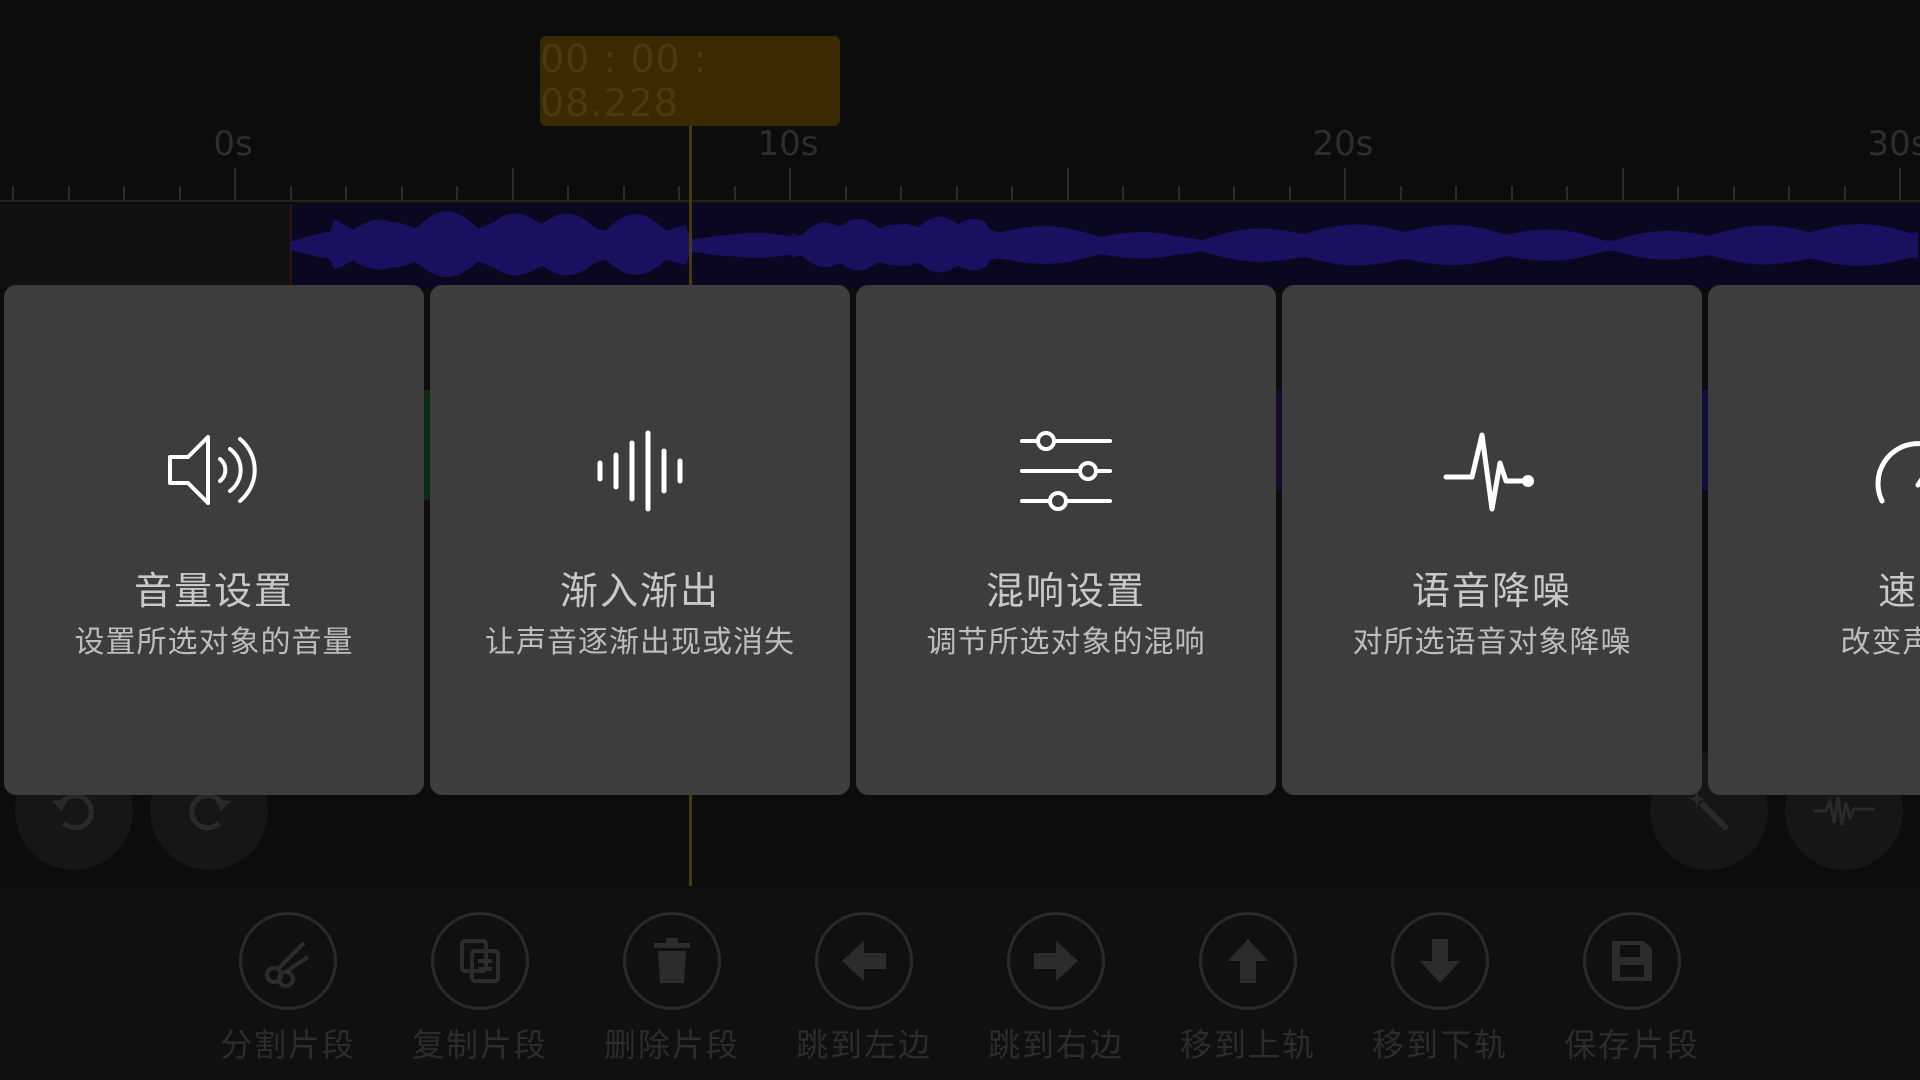 The image size is (1920, 1080). I want to click on speaker-icon, so click(212, 470).